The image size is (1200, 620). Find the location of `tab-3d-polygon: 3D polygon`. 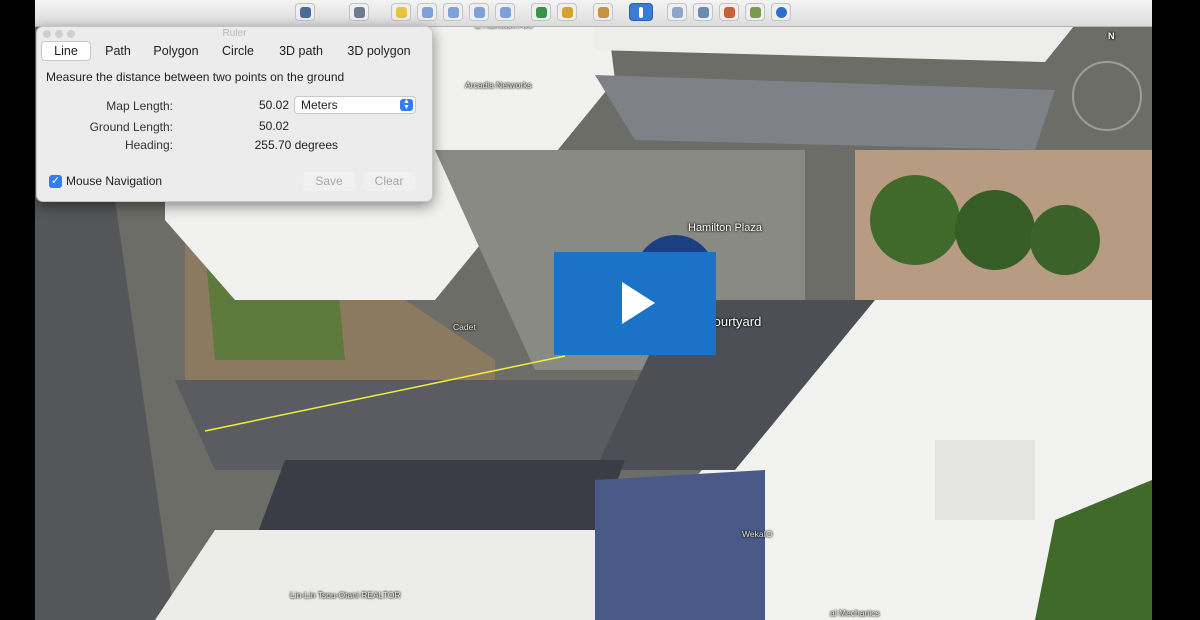

tab-3d-polygon: 3D polygon is located at coordinates (379, 51).